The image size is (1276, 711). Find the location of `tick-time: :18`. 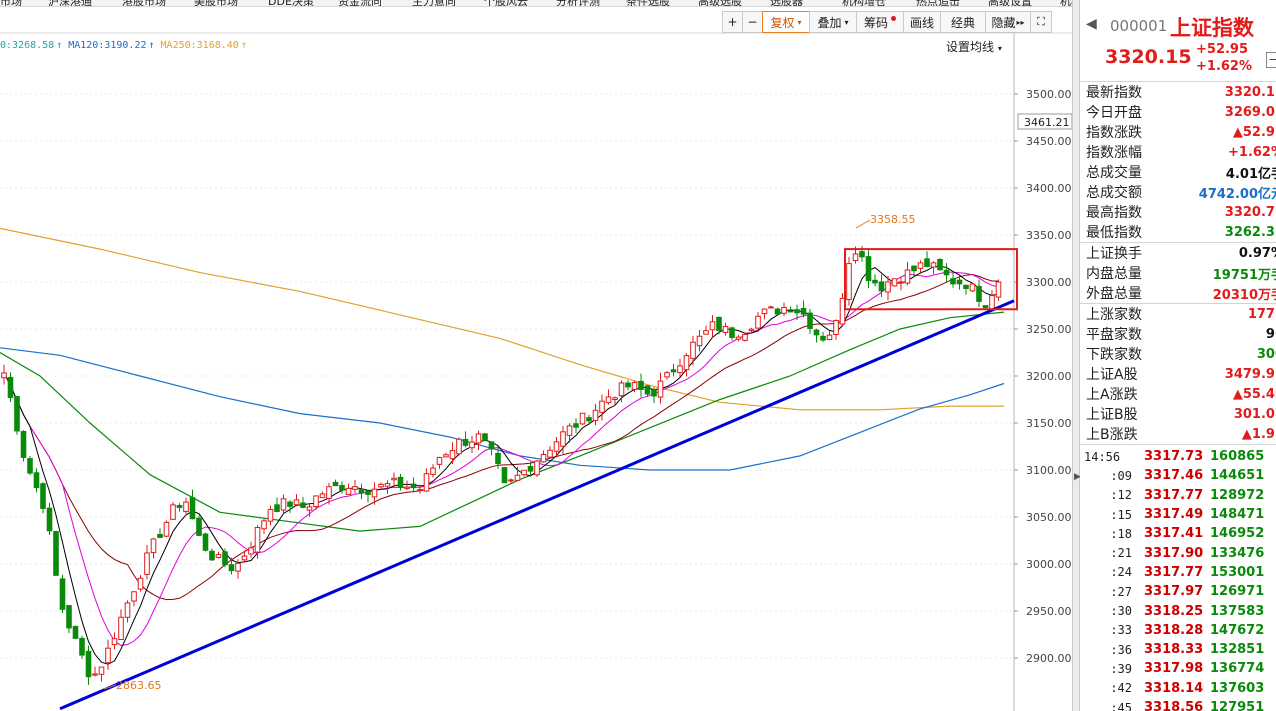

tick-time: :18 is located at coordinates (1121, 533).